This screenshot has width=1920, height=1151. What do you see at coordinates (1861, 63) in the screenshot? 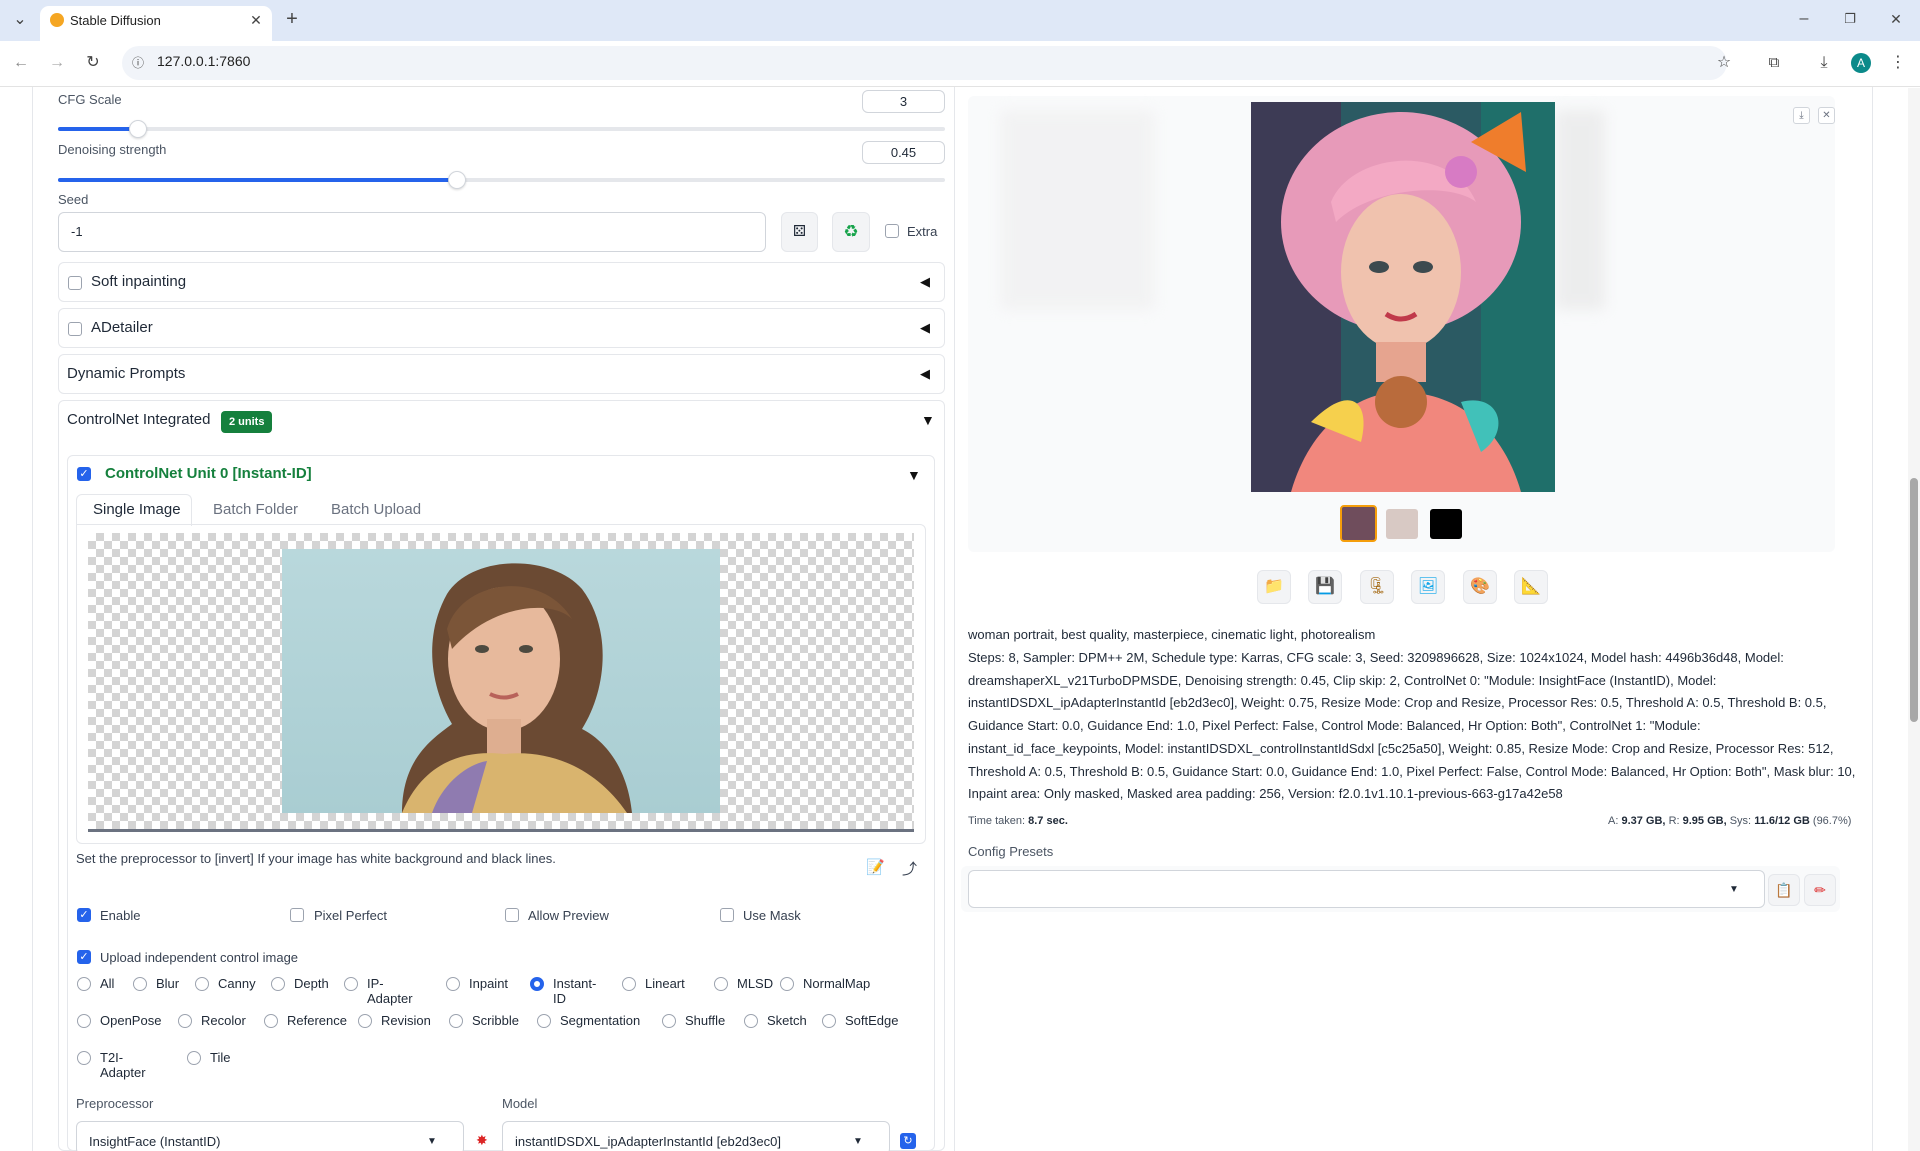
I see `profile-avatar: A` at bounding box center [1861, 63].